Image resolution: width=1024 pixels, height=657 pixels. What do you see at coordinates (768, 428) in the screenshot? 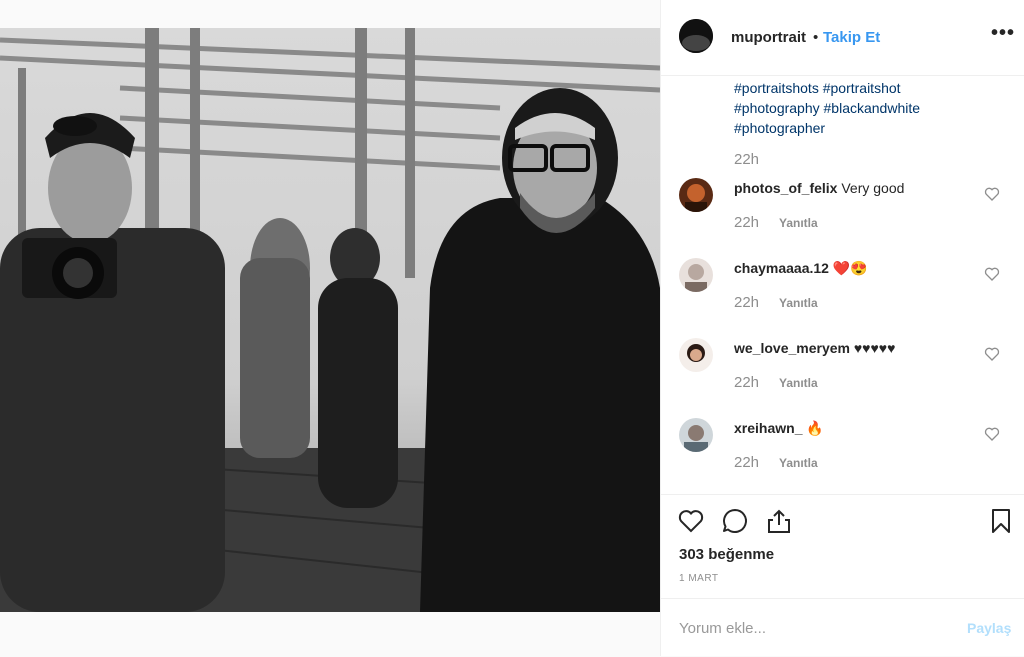
I see `commenter-username: xreihawn_` at bounding box center [768, 428].